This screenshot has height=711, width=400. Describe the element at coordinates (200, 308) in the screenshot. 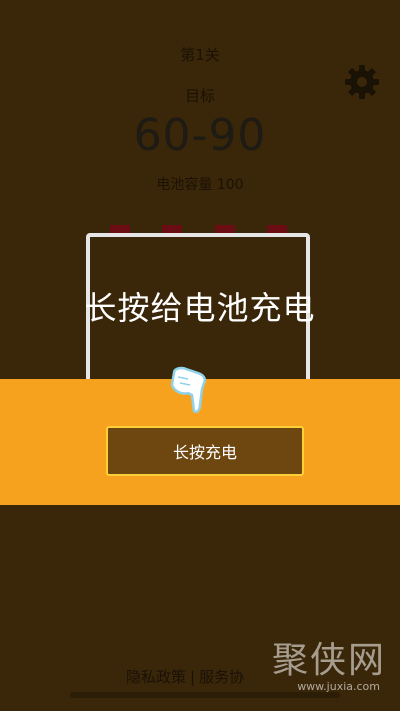

I see `charge-instruction: 长按给电池充电` at that location.